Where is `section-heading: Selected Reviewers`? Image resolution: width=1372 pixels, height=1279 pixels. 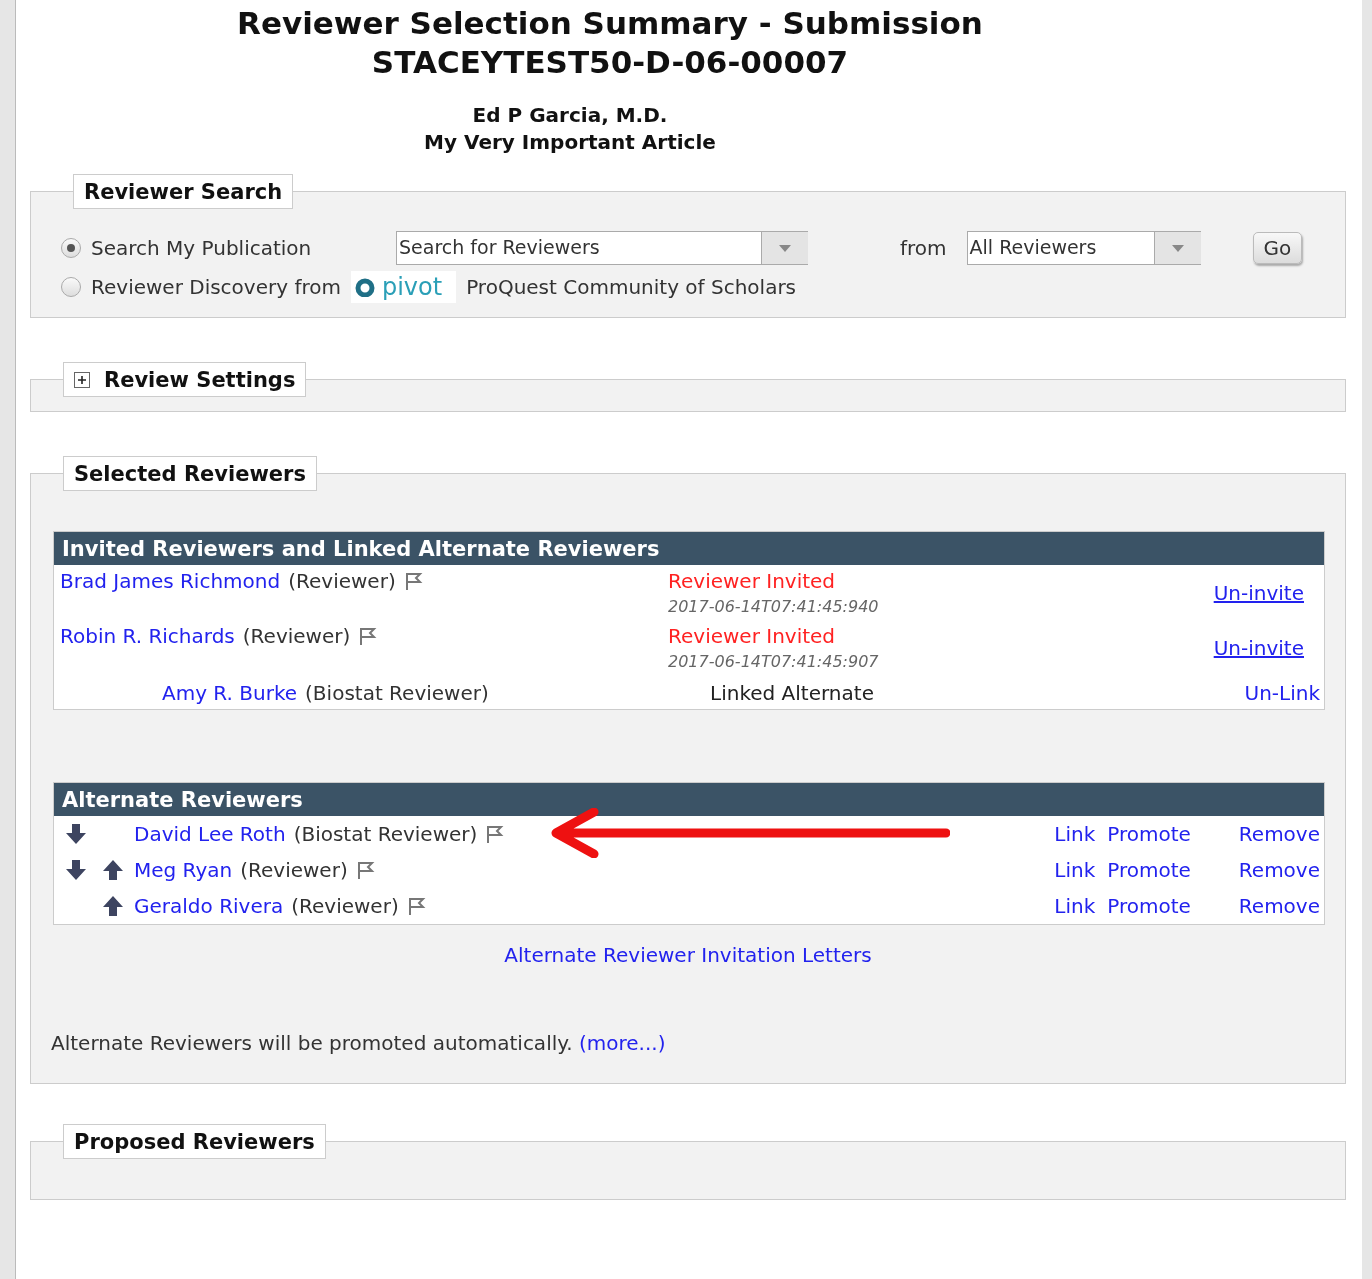
section-heading: Selected Reviewers is located at coordinates (190, 473).